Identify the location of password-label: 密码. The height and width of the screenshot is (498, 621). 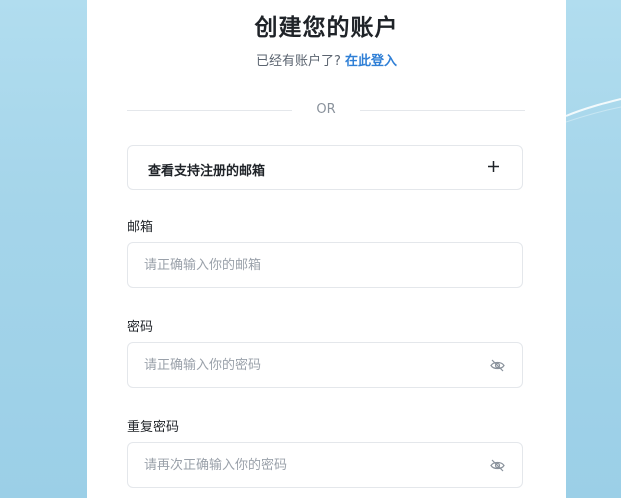
(140, 327).